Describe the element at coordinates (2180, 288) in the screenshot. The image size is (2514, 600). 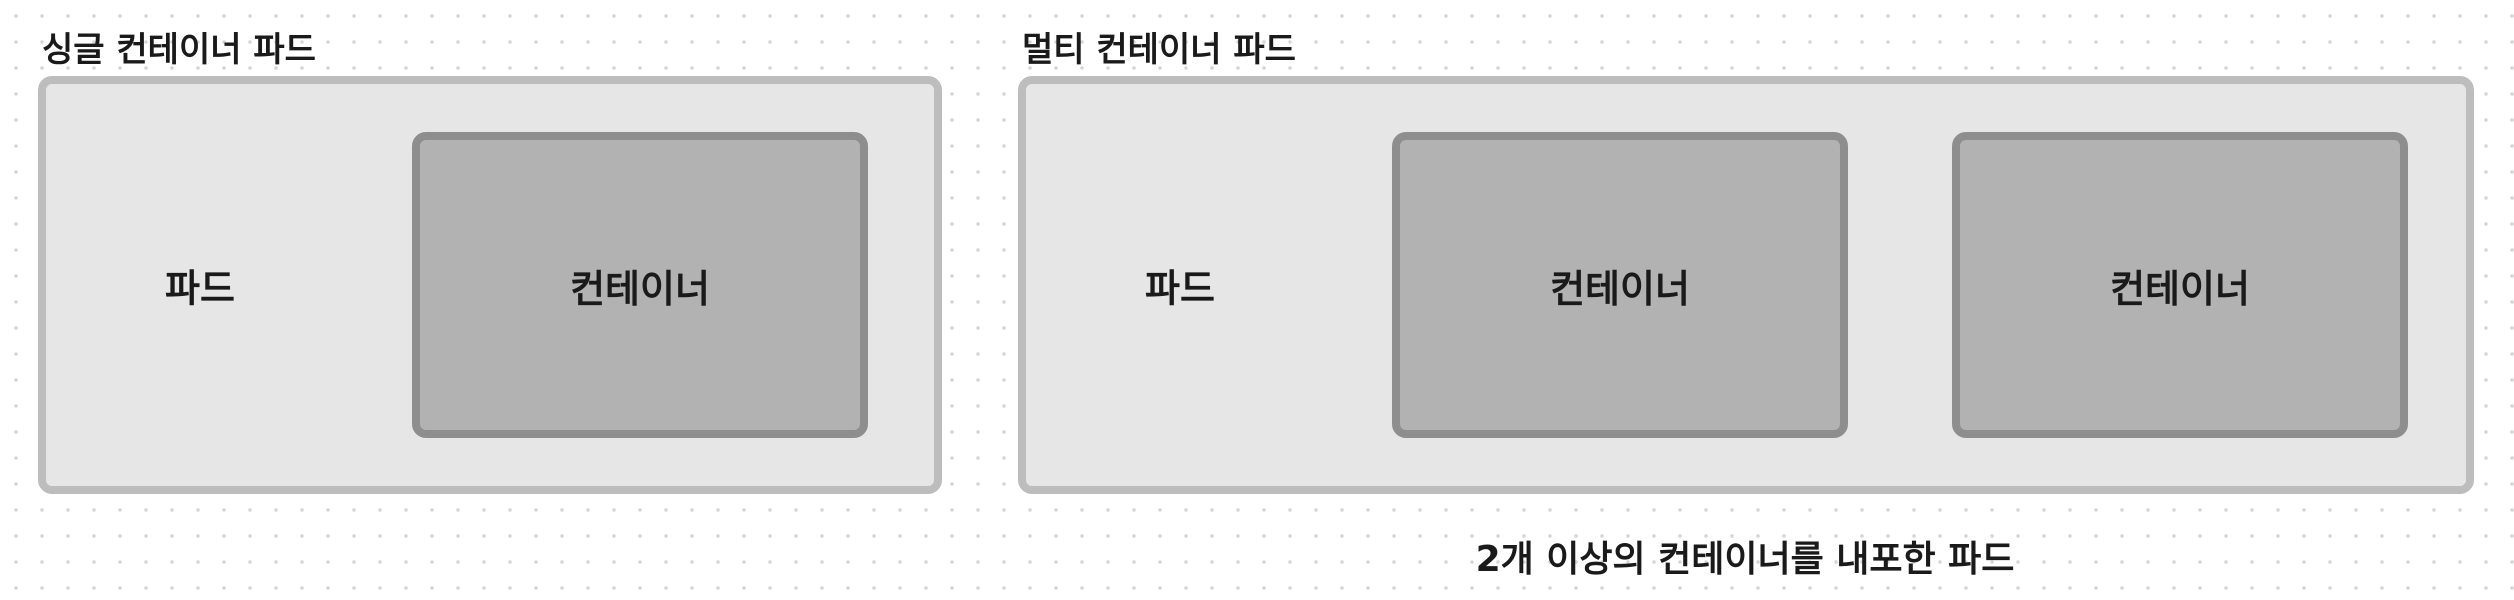
I see `multi-pod-container-2-label: 컨테이너` at that location.